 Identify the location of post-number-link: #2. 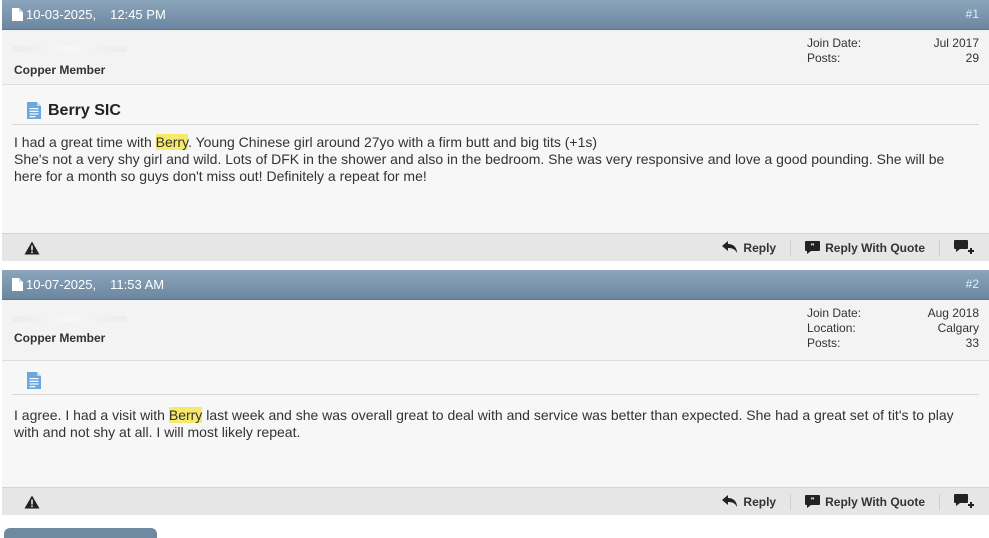
(972, 284).